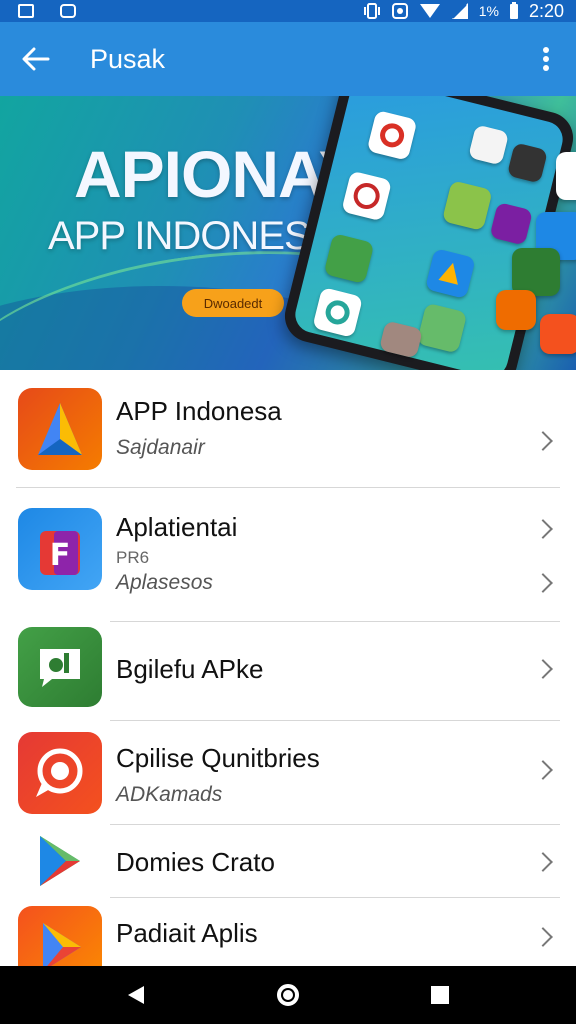 The width and height of the screenshot is (576, 1024). Describe the element at coordinates (546, 10) in the screenshot. I see `status-time: 2:20` at that location.